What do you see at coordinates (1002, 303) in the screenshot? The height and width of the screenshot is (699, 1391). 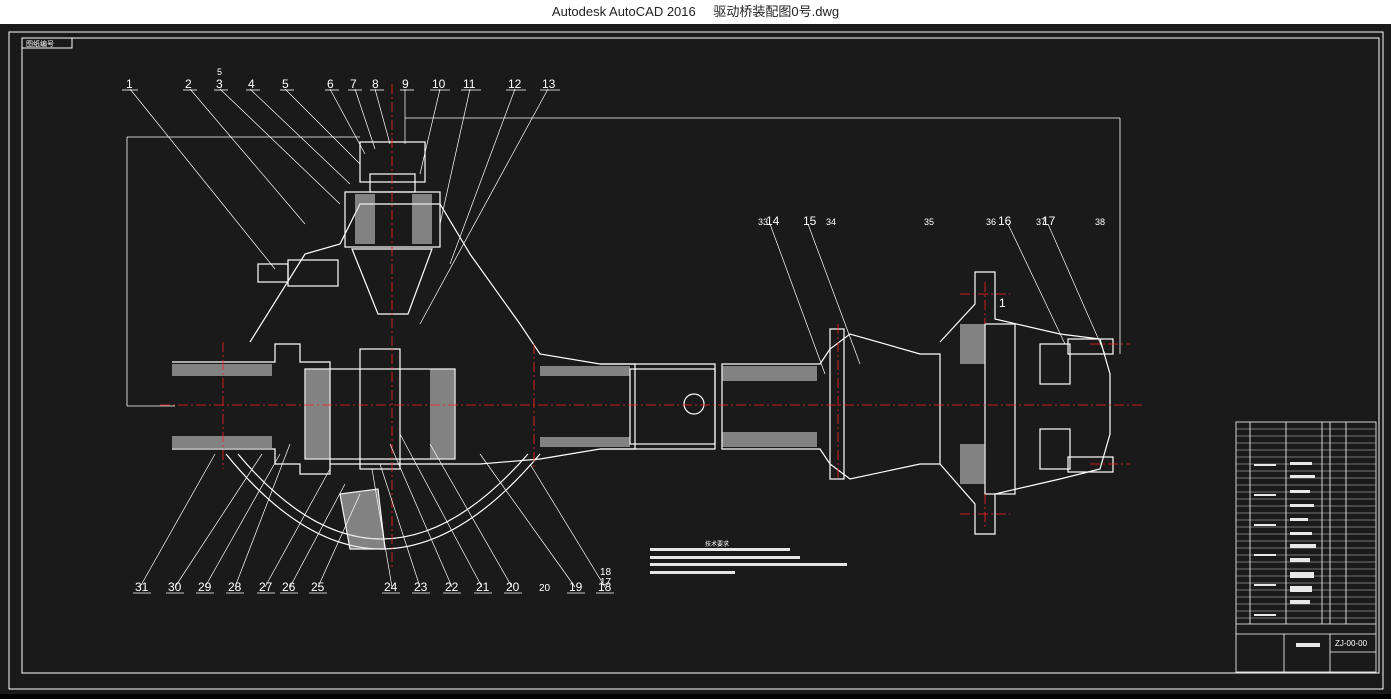 I see `flange-label: 1` at bounding box center [1002, 303].